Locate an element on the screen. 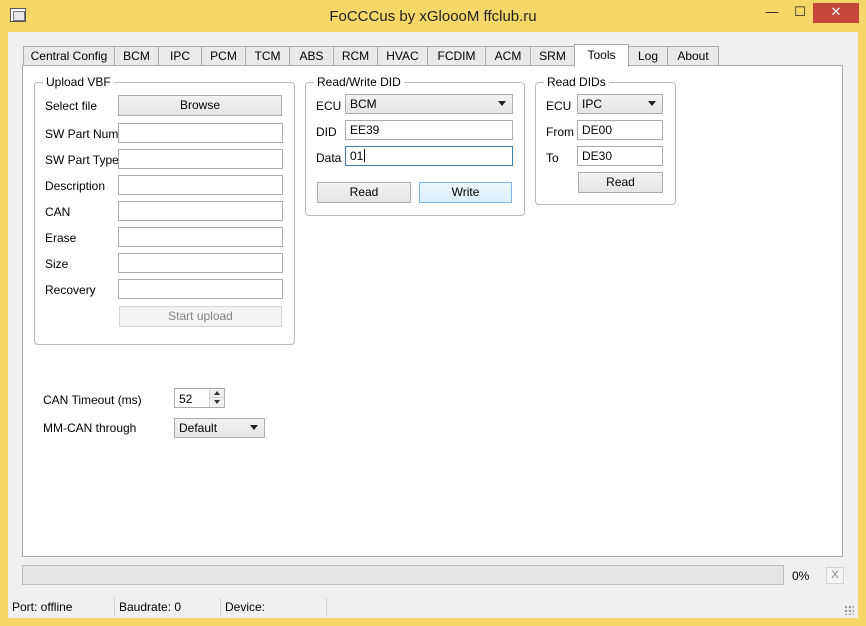  sw-part-type-field is located at coordinates (200, 159).